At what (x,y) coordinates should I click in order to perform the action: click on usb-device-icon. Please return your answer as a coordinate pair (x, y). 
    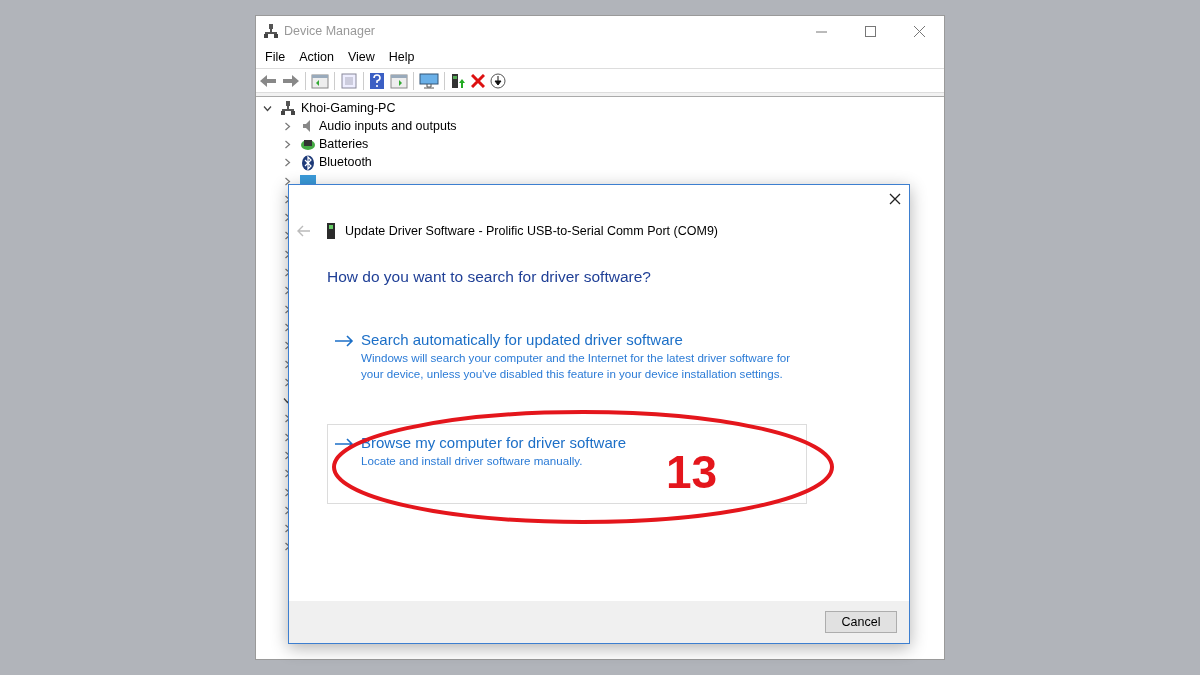
    Looking at the image, I should click on (331, 231).